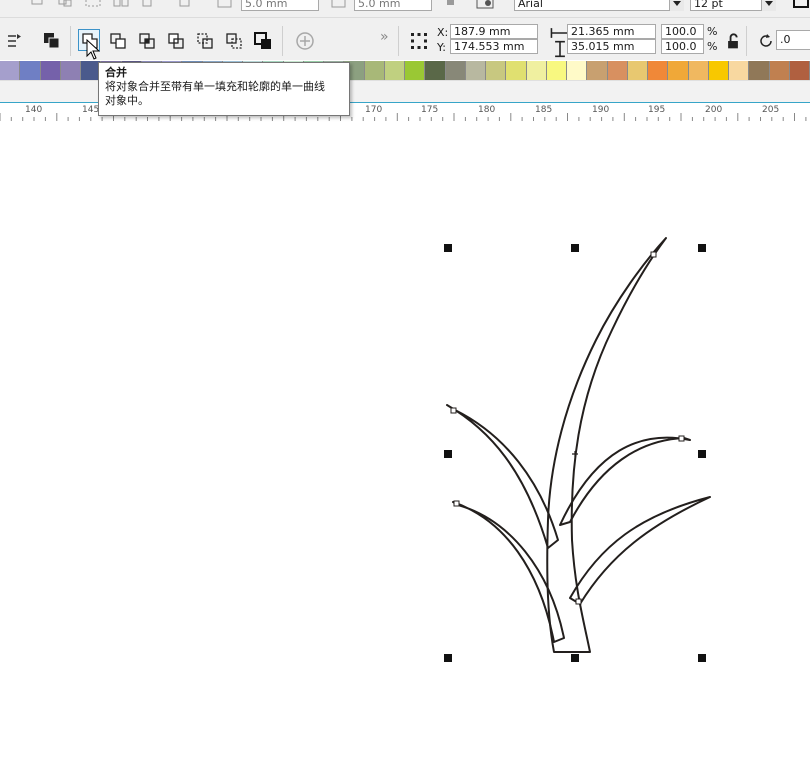 The width and height of the screenshot is (810, 773). What do you see at coordinates (793, 40) in the screenshot?
I see `rotation-field: .0` at bounding box center [793, 40].